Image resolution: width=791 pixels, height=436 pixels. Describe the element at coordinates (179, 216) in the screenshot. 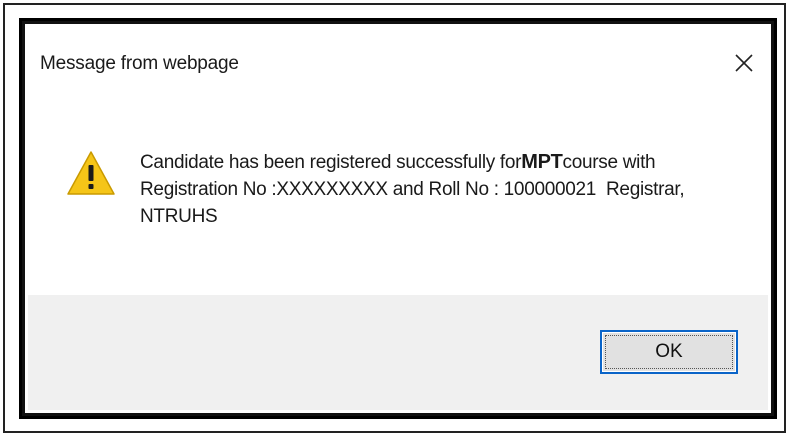

I see `message-line-3: NTRUHS` at that location.